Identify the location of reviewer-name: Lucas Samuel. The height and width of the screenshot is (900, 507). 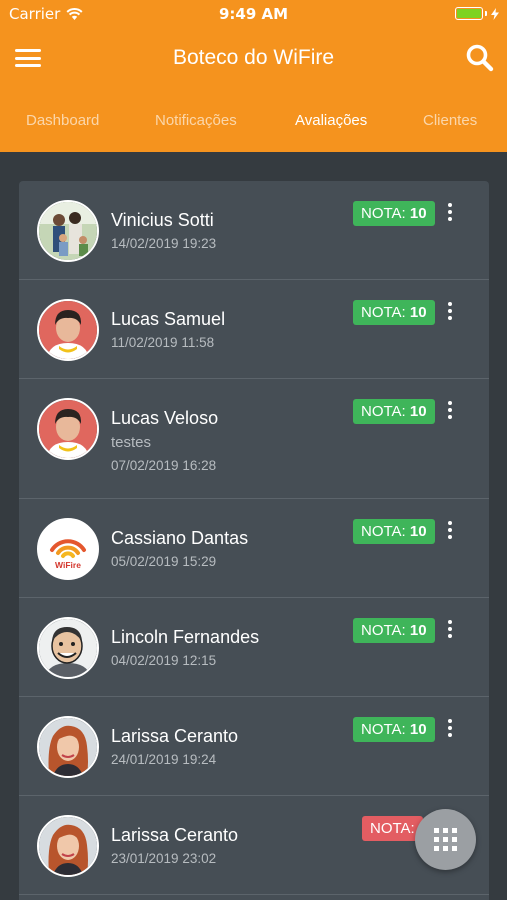
(168, 319).